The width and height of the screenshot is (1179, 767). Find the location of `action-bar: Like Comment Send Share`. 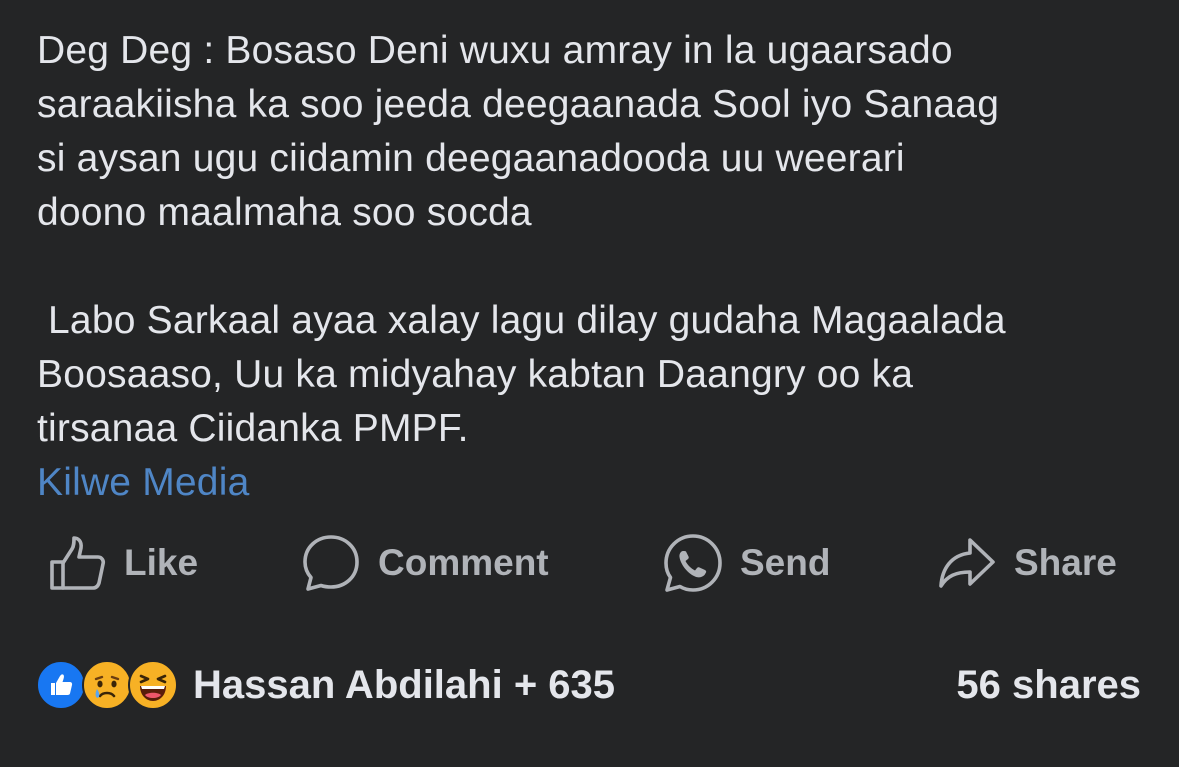

action-bar: Like Comment Send Share is located at coordinates (589, 563).